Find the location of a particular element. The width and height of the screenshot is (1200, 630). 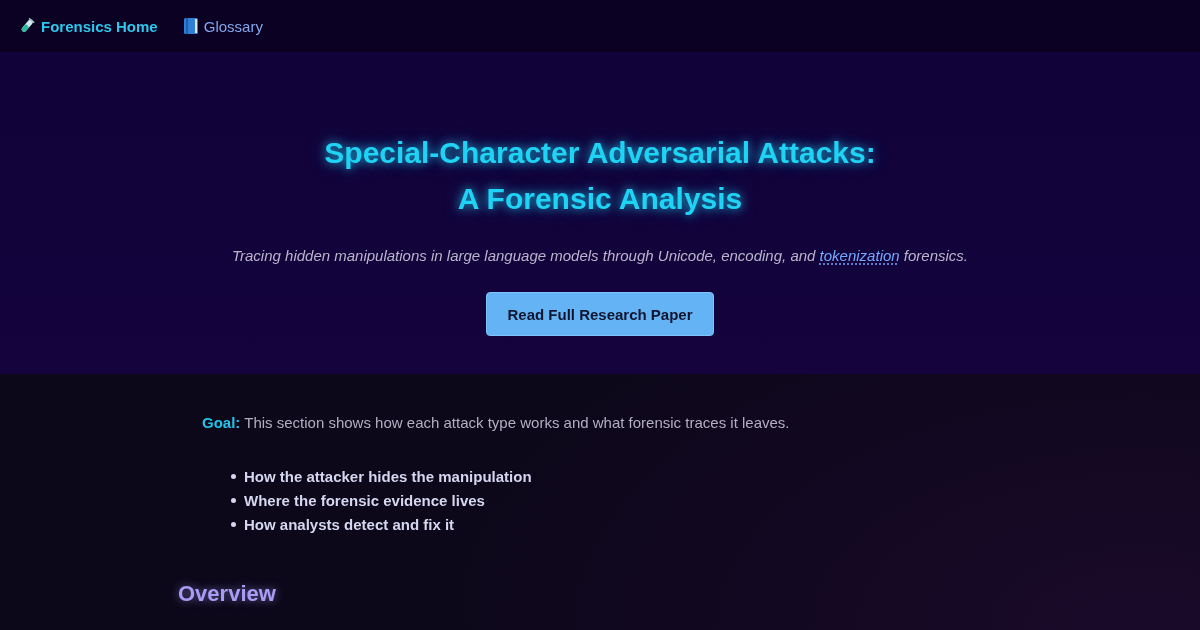

list-item-text: Where the forensic evidence lives is located at coordinates (364, 500).